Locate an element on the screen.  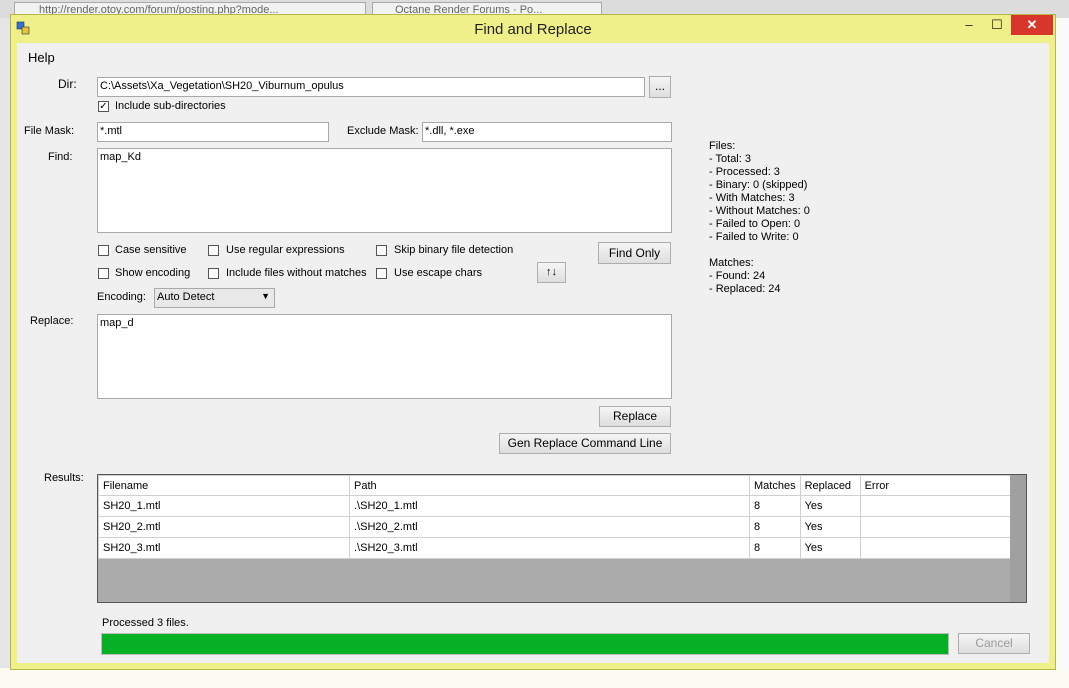
use-regex-label: Use regular expressions is located at coordinates (285, 250).